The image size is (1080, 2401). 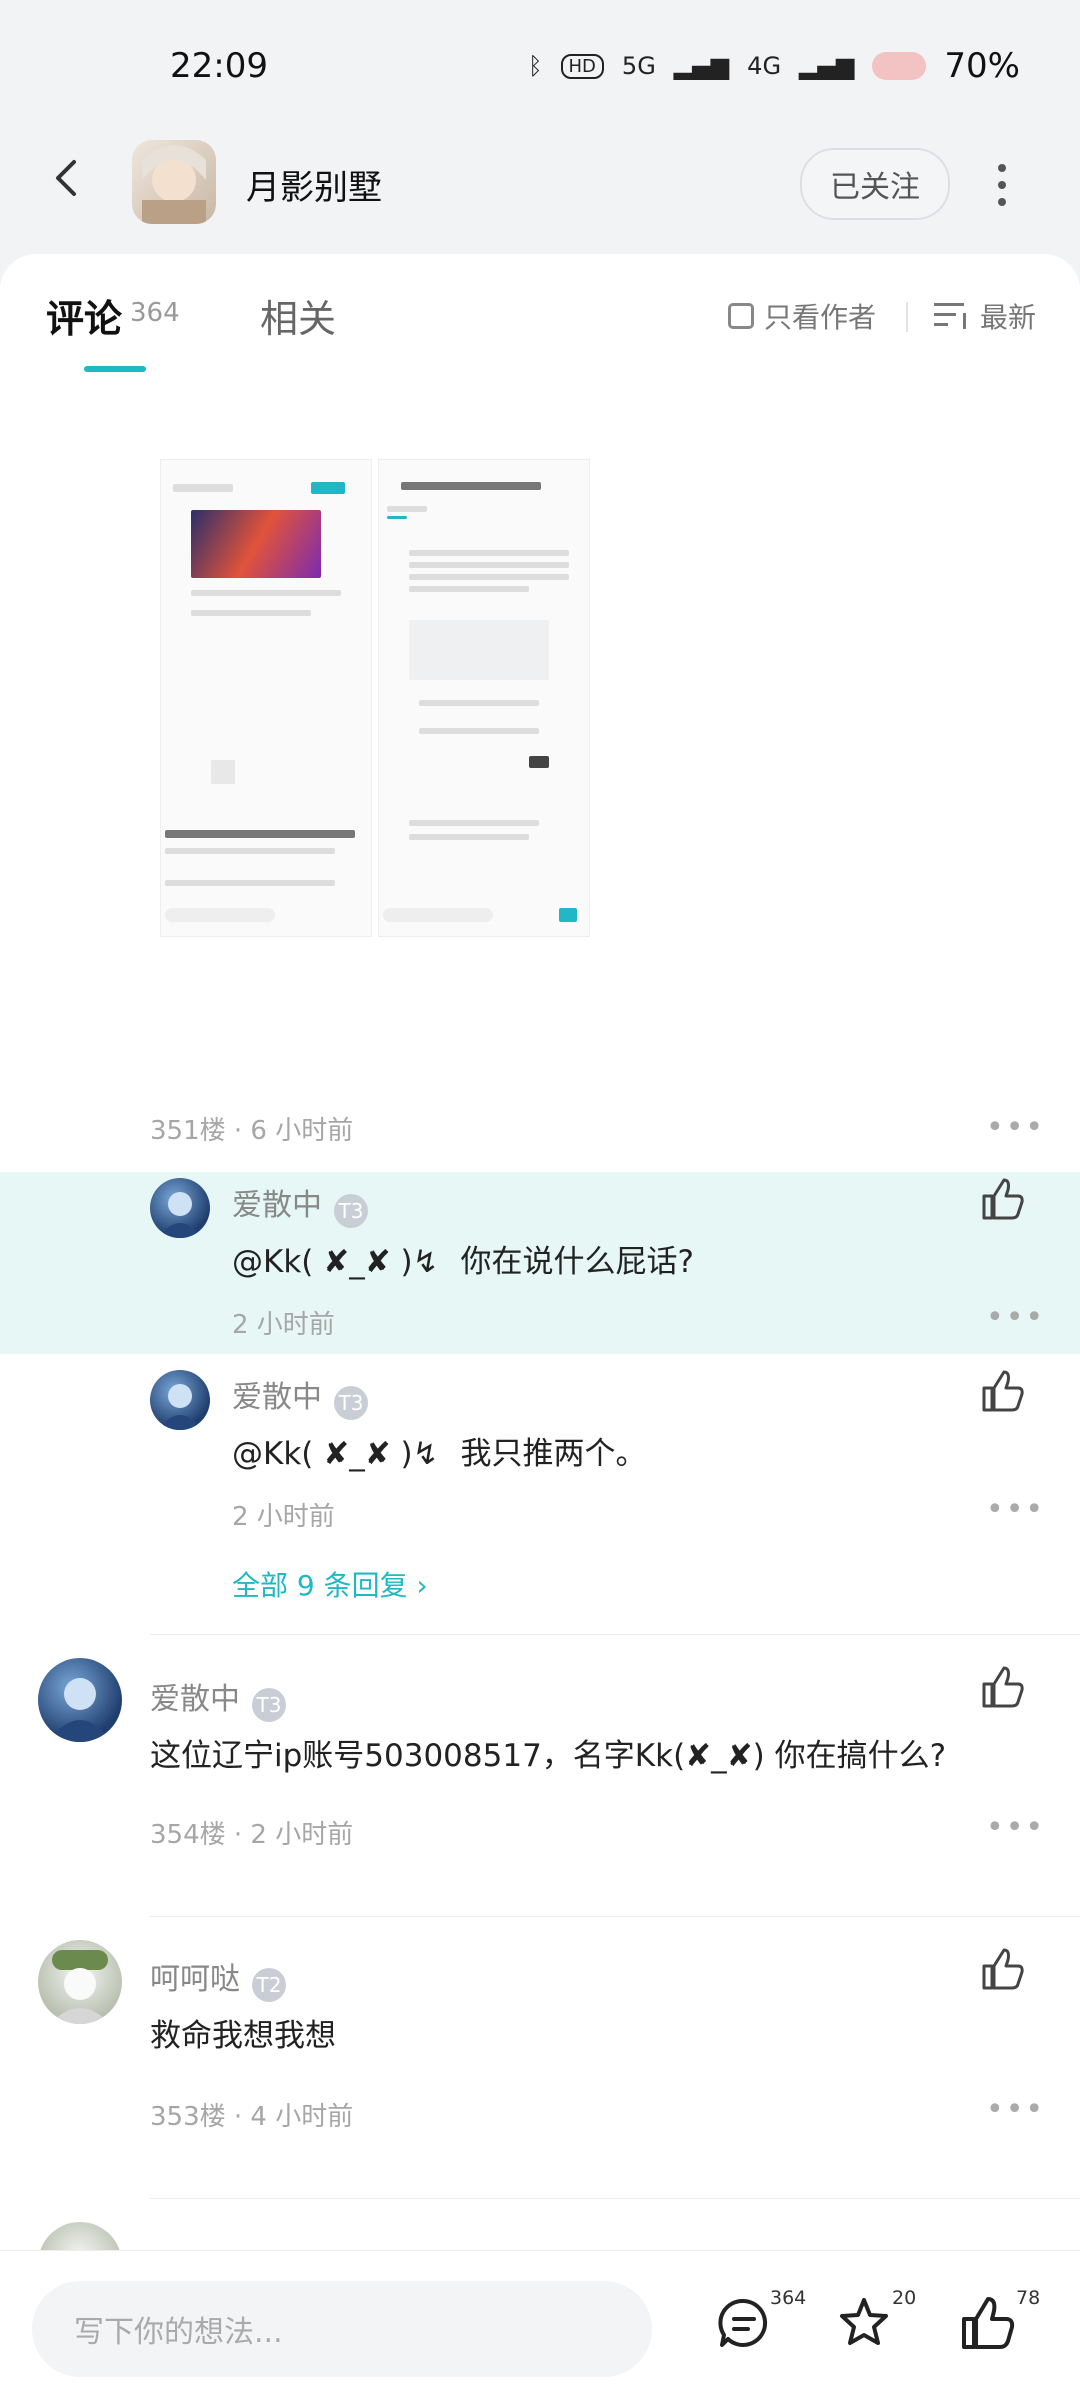 What do you see at coordinates (701, 66) in the screenshot?
I see `signal-icon: ▂▄▆` at bounding box center [701, 66].